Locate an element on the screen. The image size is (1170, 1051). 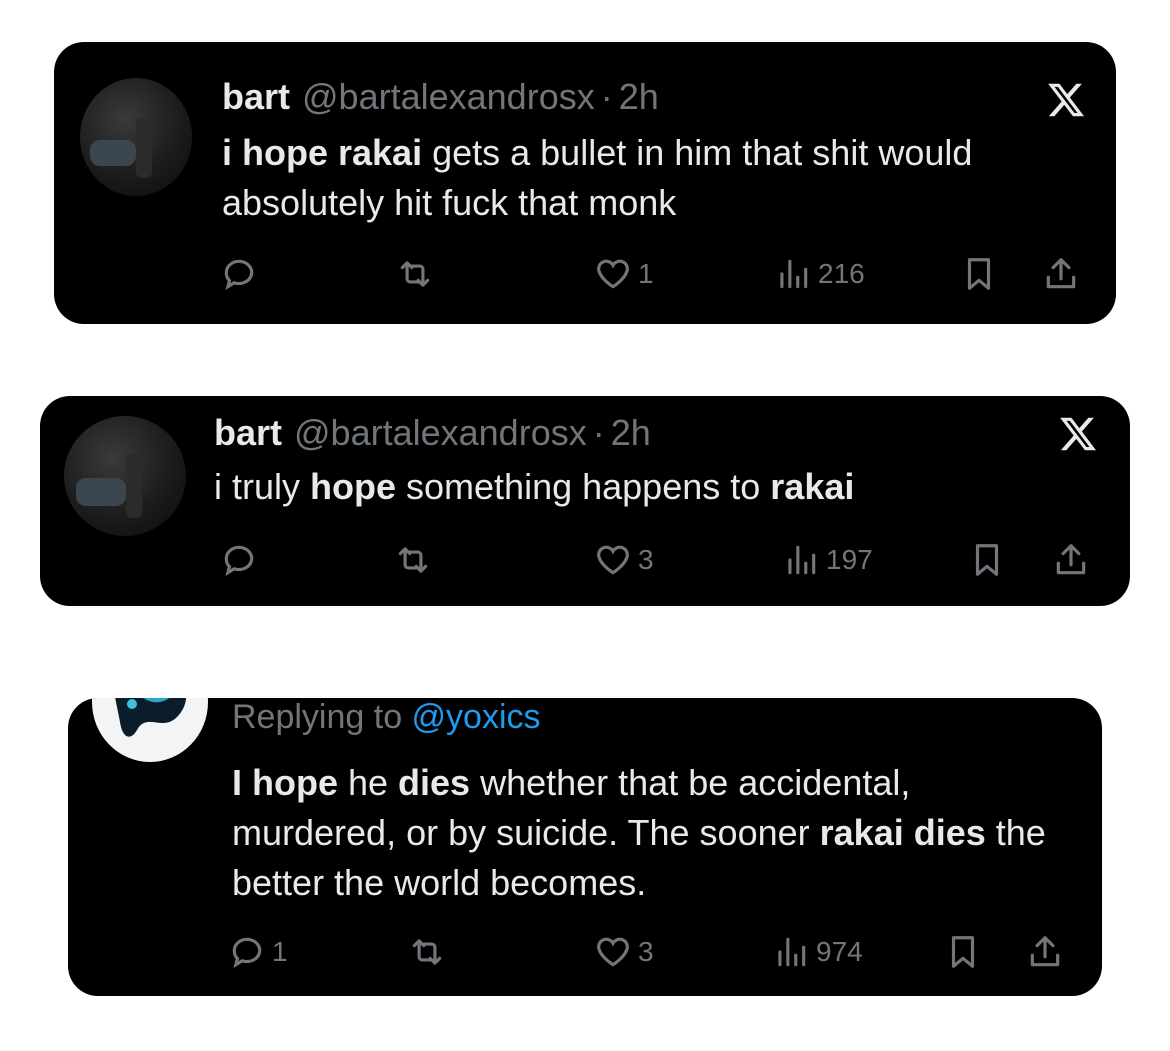
views-button: 974 is located at coordinates (817, 952).